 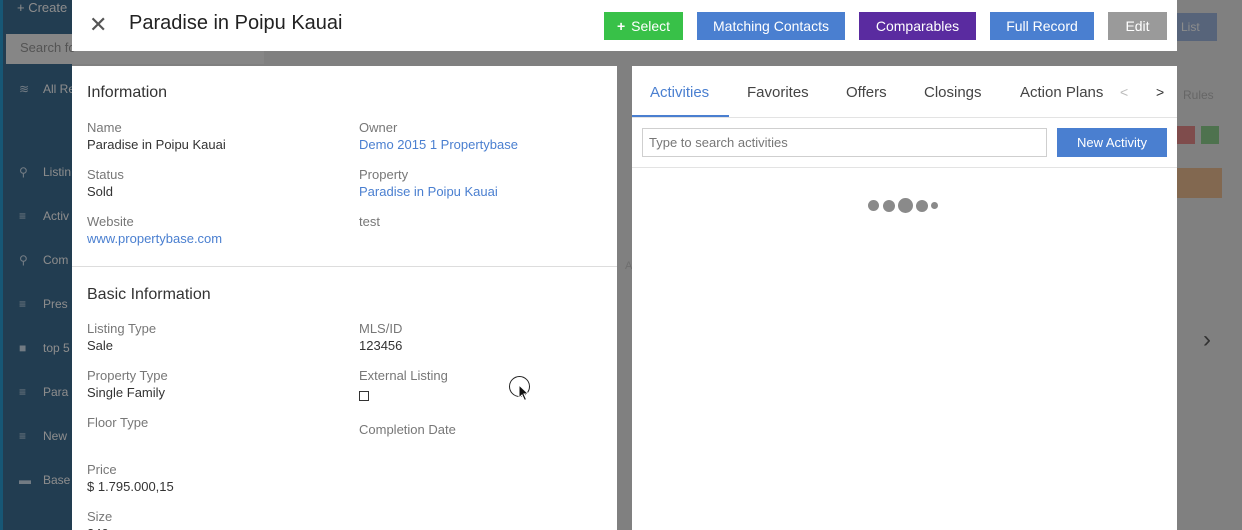 I want to click on chevron-left-icon: <, so click(x=1124, y=92).